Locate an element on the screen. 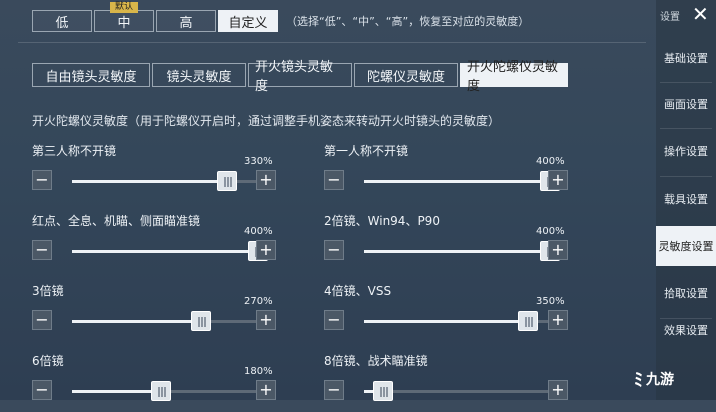 The image size is (716, 412). tab-fire-camera: 开火镜头灵敏度 is located at coordinates (300, 77).